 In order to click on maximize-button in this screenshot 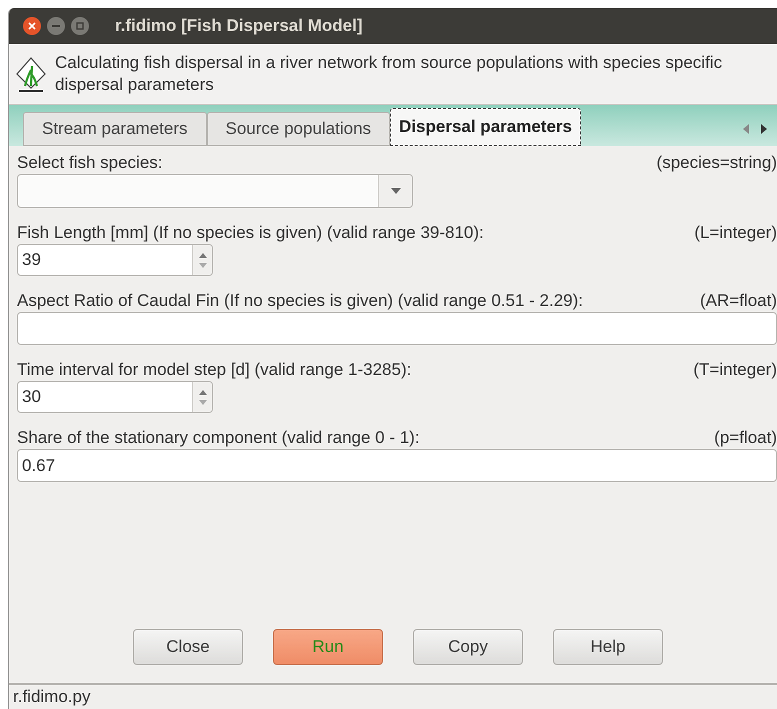, I will do `click(80, 26)`.